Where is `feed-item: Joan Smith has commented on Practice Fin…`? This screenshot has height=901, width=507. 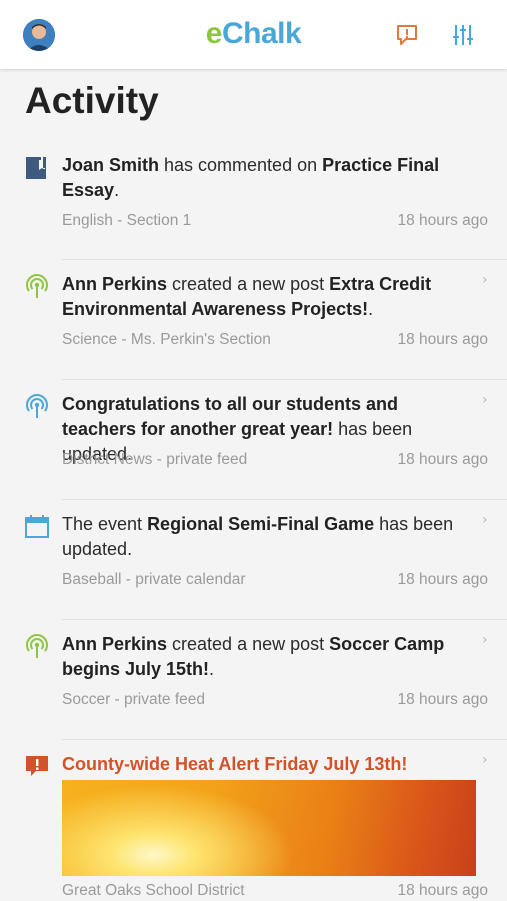 feed-item: Joan Smith has commented on Practice Fin… is located at coordinates (253, 200).